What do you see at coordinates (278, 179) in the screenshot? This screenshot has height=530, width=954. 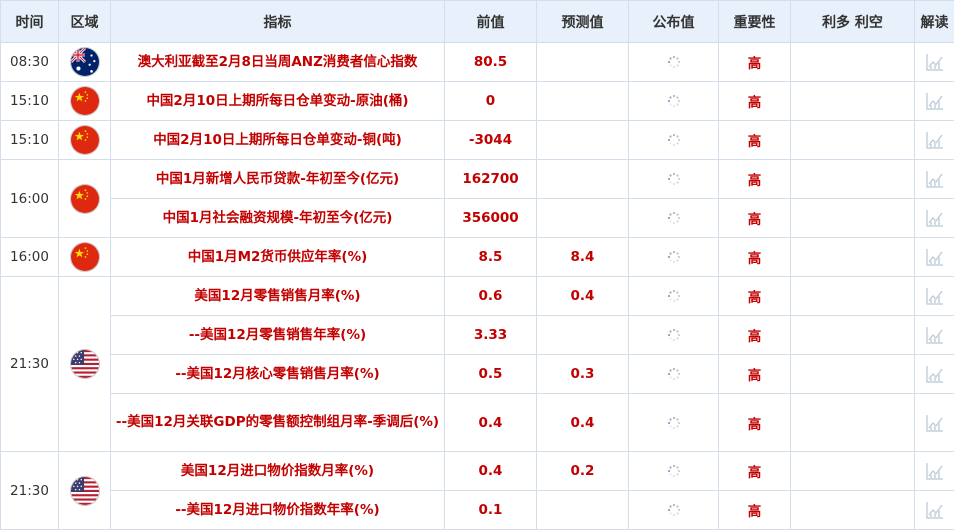 I see `indicator-cell: 中国1月新增人民币贷款-年初至今(亿元)` at bounding box center [278, 179].